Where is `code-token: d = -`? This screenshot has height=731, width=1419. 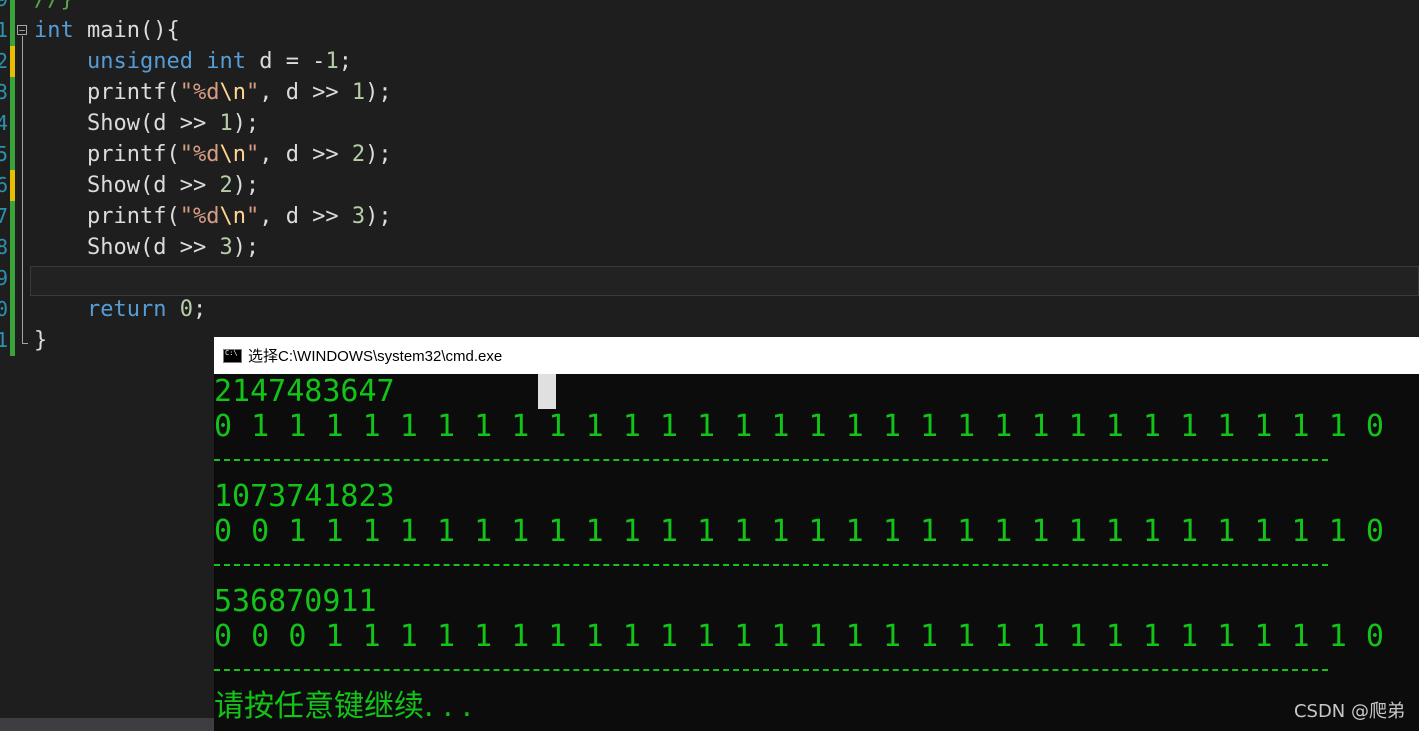
code-token: d = - is located at coordinates (285, 61).